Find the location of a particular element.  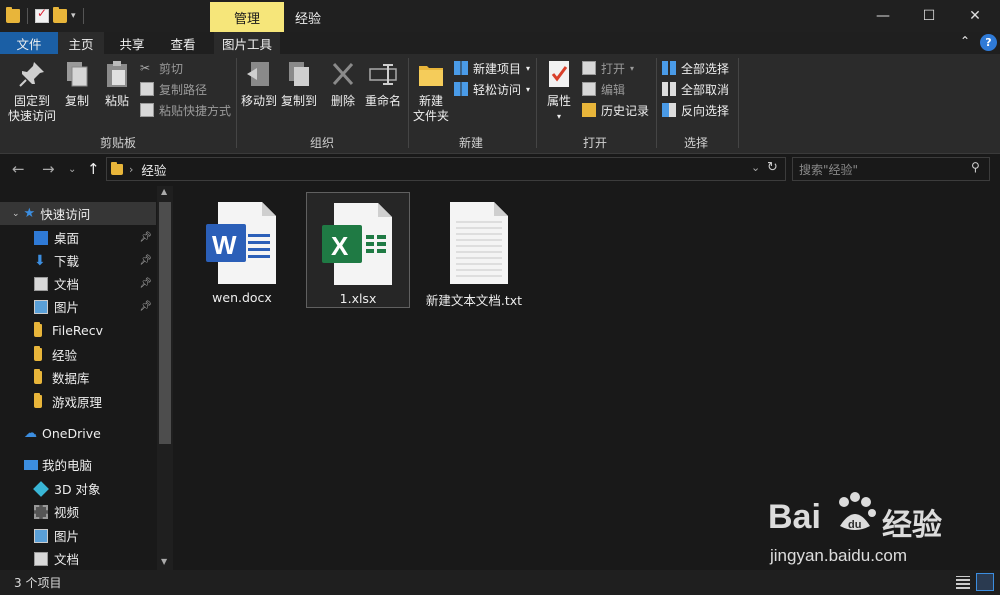

sidebar-item-filerecv: FileRecv is located at coordinates (78, 330).